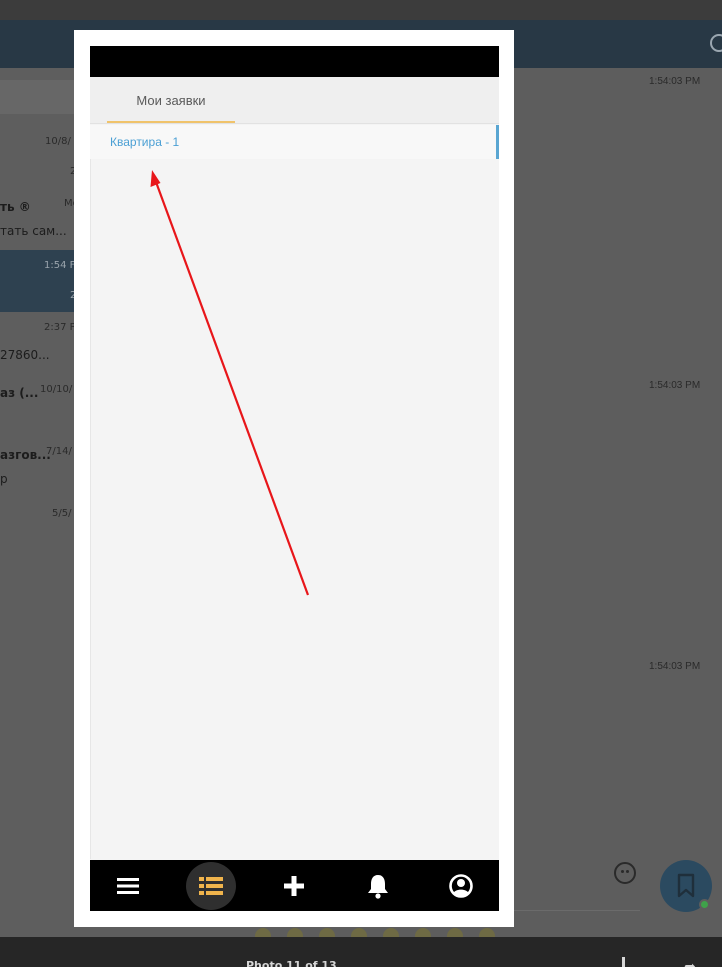 The height and width of the screenshot is (967, 722). I want to click on user-profile-icon, so click(461, 885).